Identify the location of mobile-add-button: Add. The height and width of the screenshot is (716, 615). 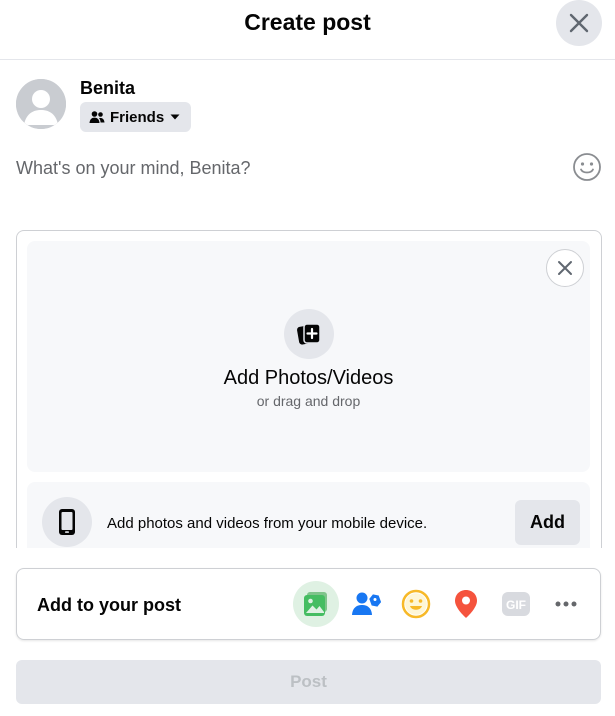
(547, 522).